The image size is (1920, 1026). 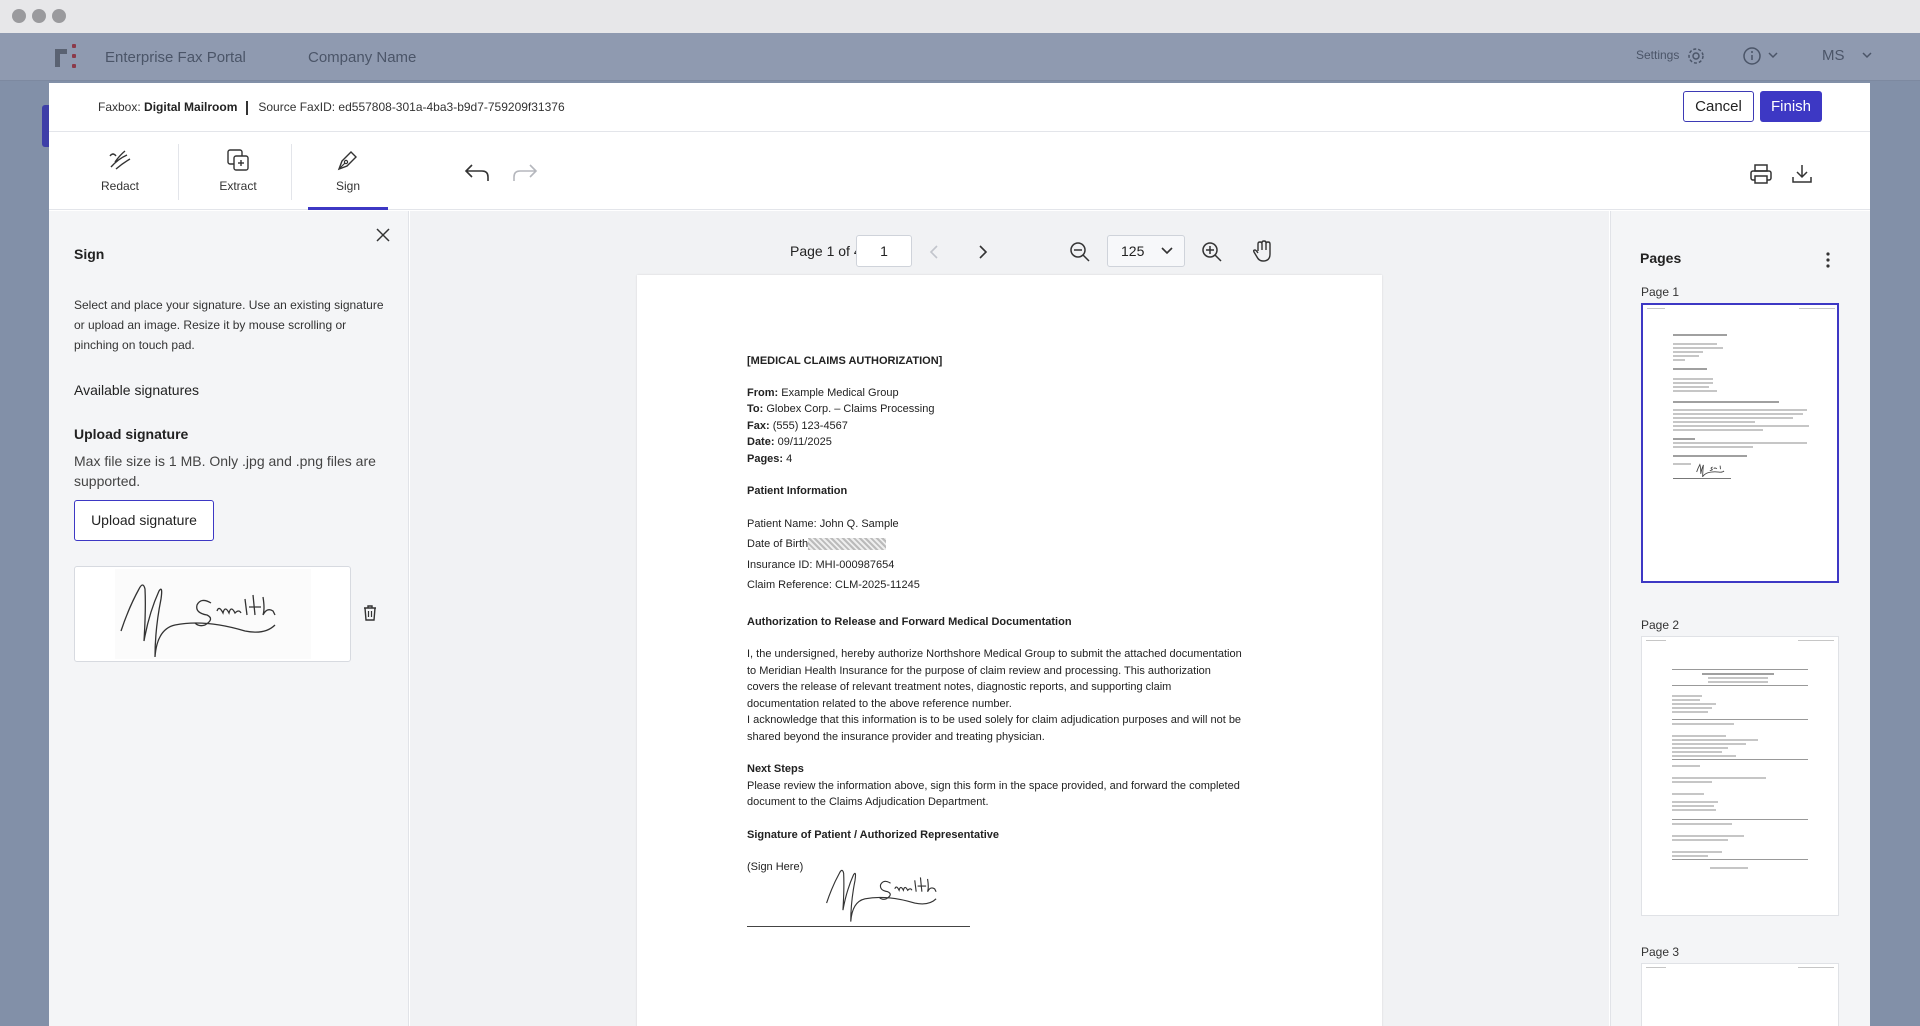 I want to click on signature-image, so click(x=213, y=614).